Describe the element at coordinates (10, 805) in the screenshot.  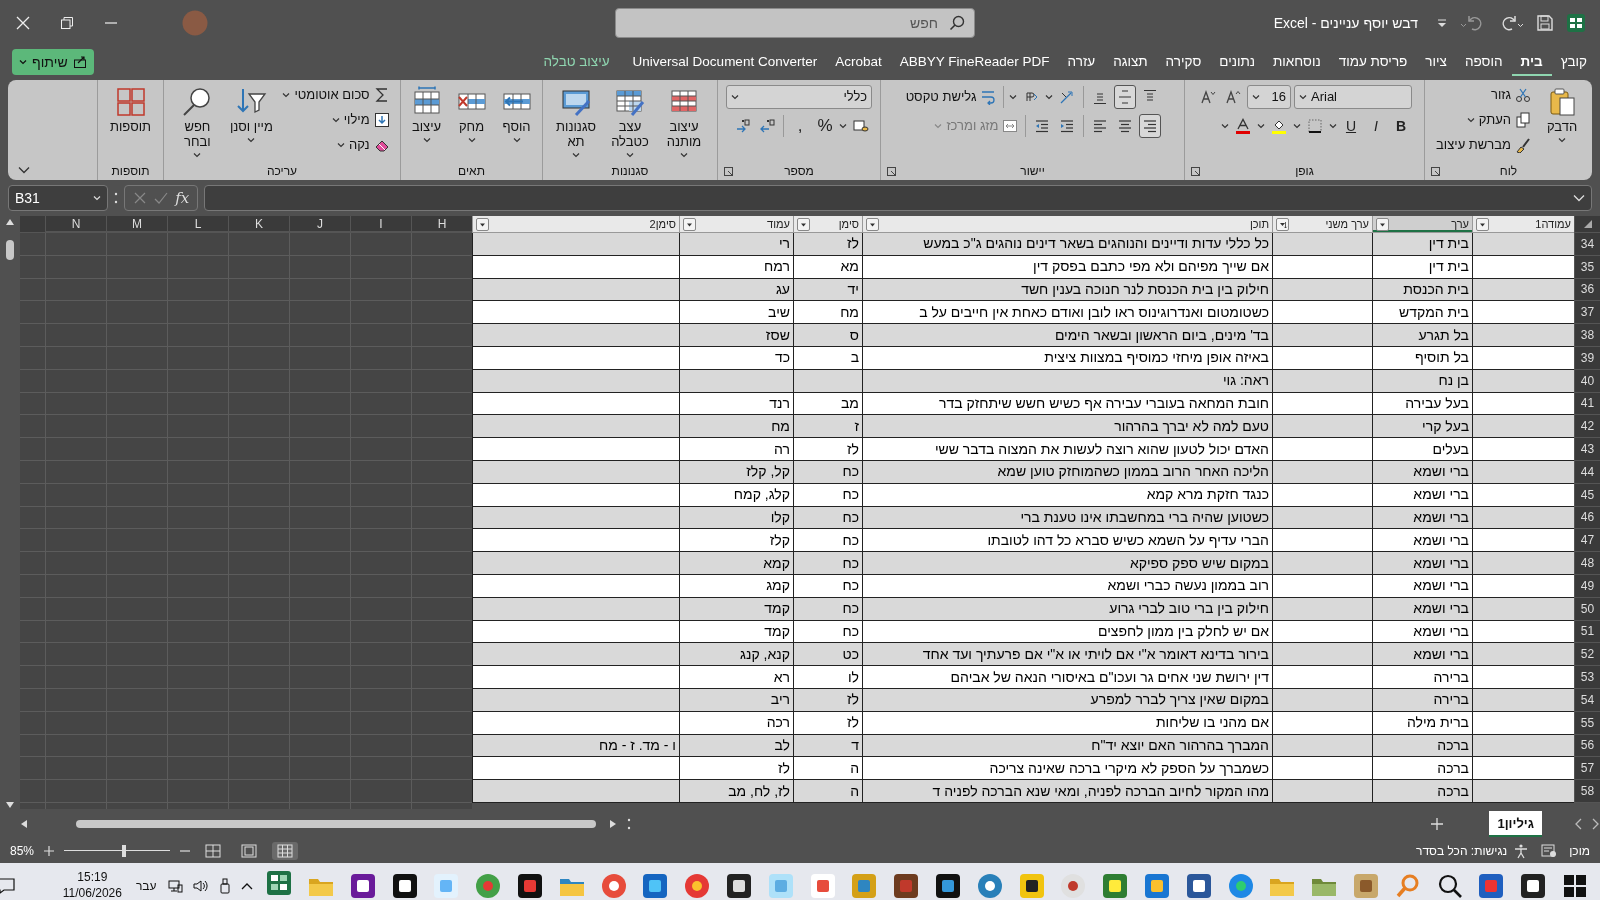
I see `scroll-down-icon` at that location.